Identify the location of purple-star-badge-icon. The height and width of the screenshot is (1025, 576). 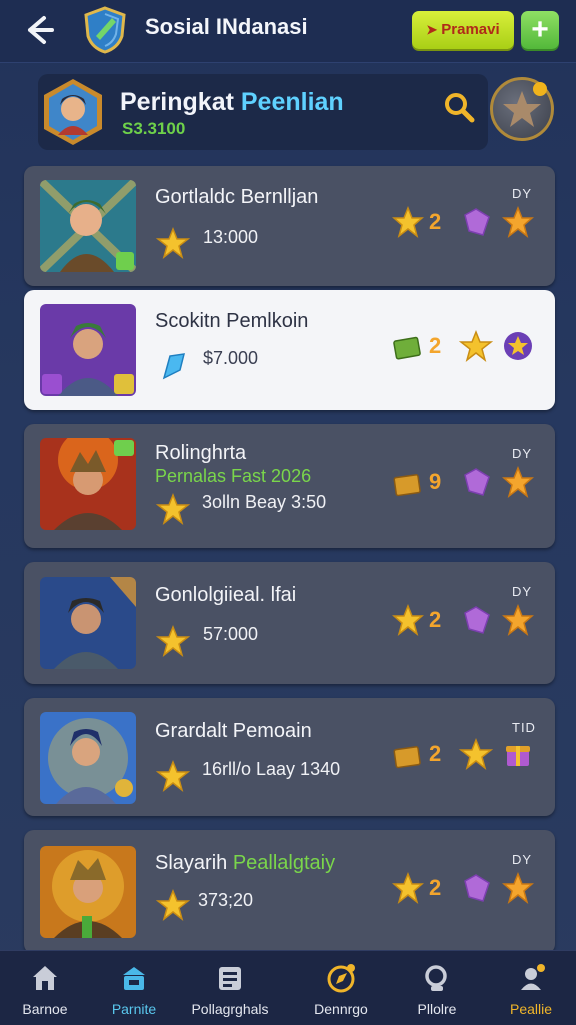
(518, 346).